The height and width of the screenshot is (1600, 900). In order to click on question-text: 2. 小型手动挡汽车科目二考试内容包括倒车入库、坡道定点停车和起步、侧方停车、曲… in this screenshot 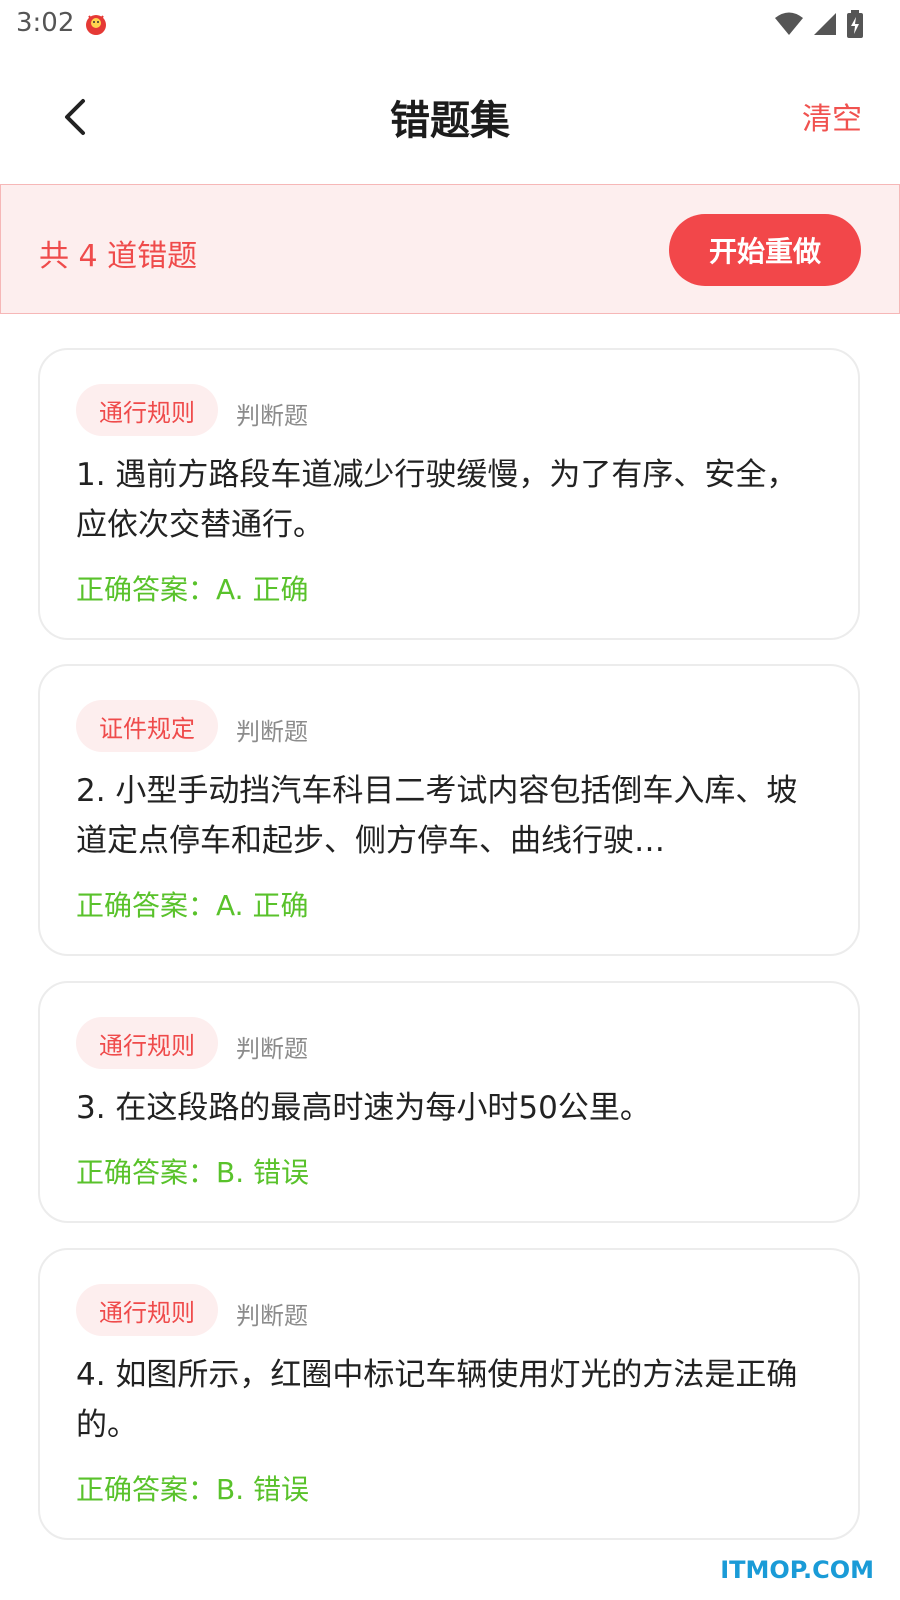, I will do `click(437, 816)`.